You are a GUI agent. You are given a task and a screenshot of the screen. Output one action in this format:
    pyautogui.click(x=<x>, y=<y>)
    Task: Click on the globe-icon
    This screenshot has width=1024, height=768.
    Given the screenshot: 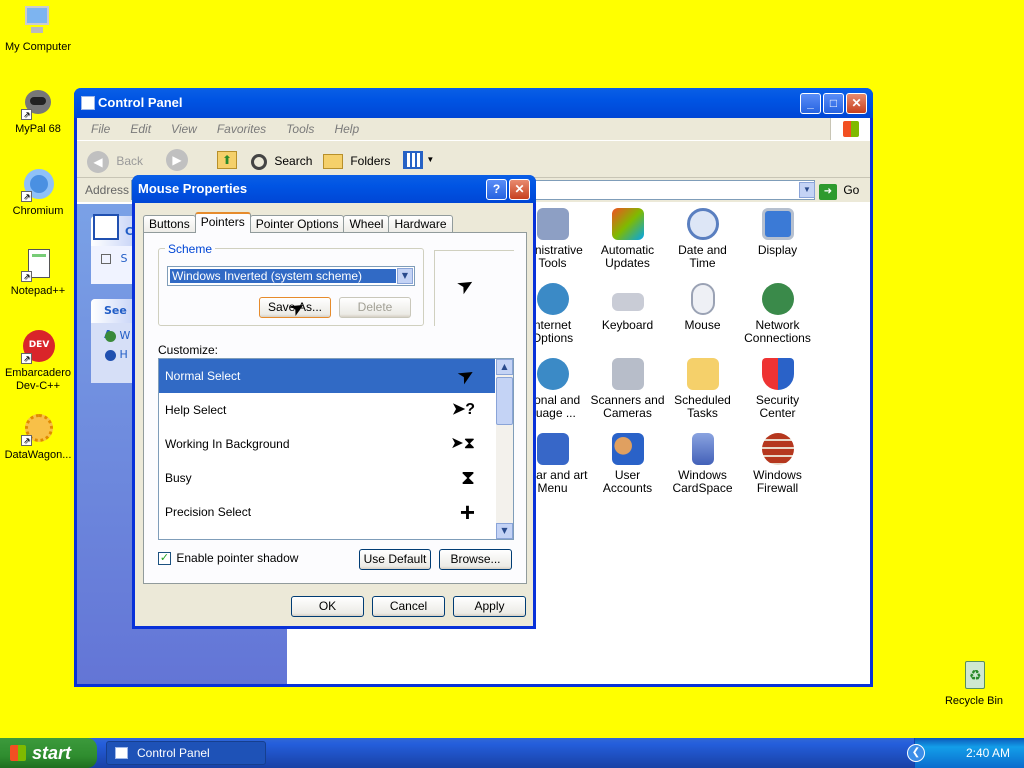 What is the action you would take?
    pyautogui.click(x=110, y=336)
    